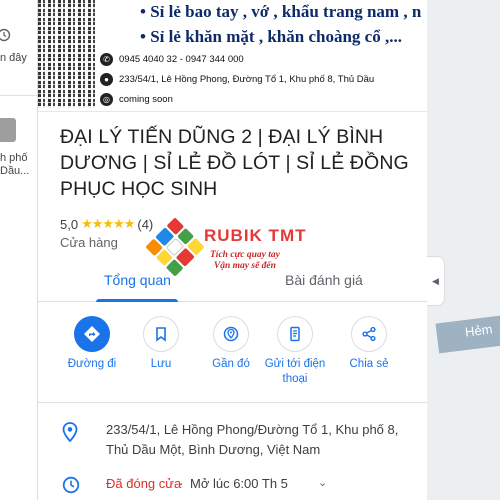 The image size is (500, 500). I want to click on globe-icon: ◎, so click(106, 99).